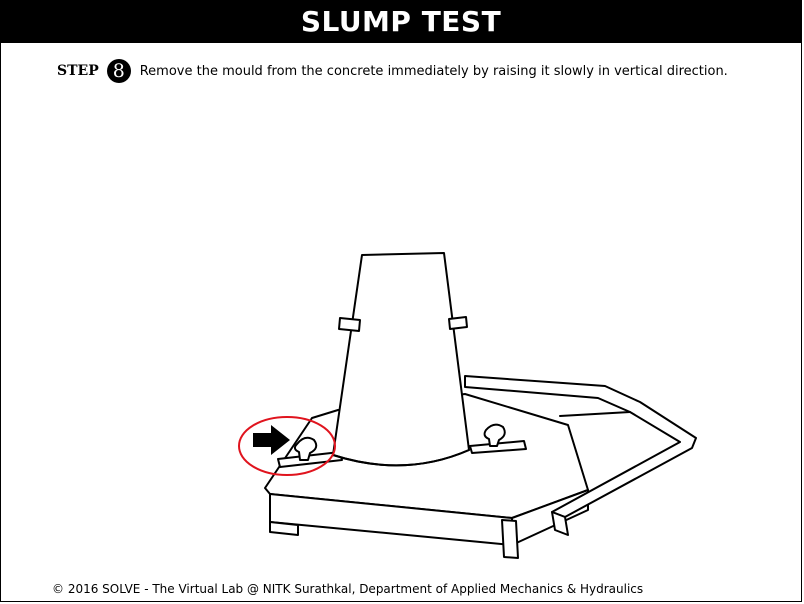  What do you see at coordinates (458, 323) in the screenshot?
I see `cone-handle-right` at bounding box center [458, 323].